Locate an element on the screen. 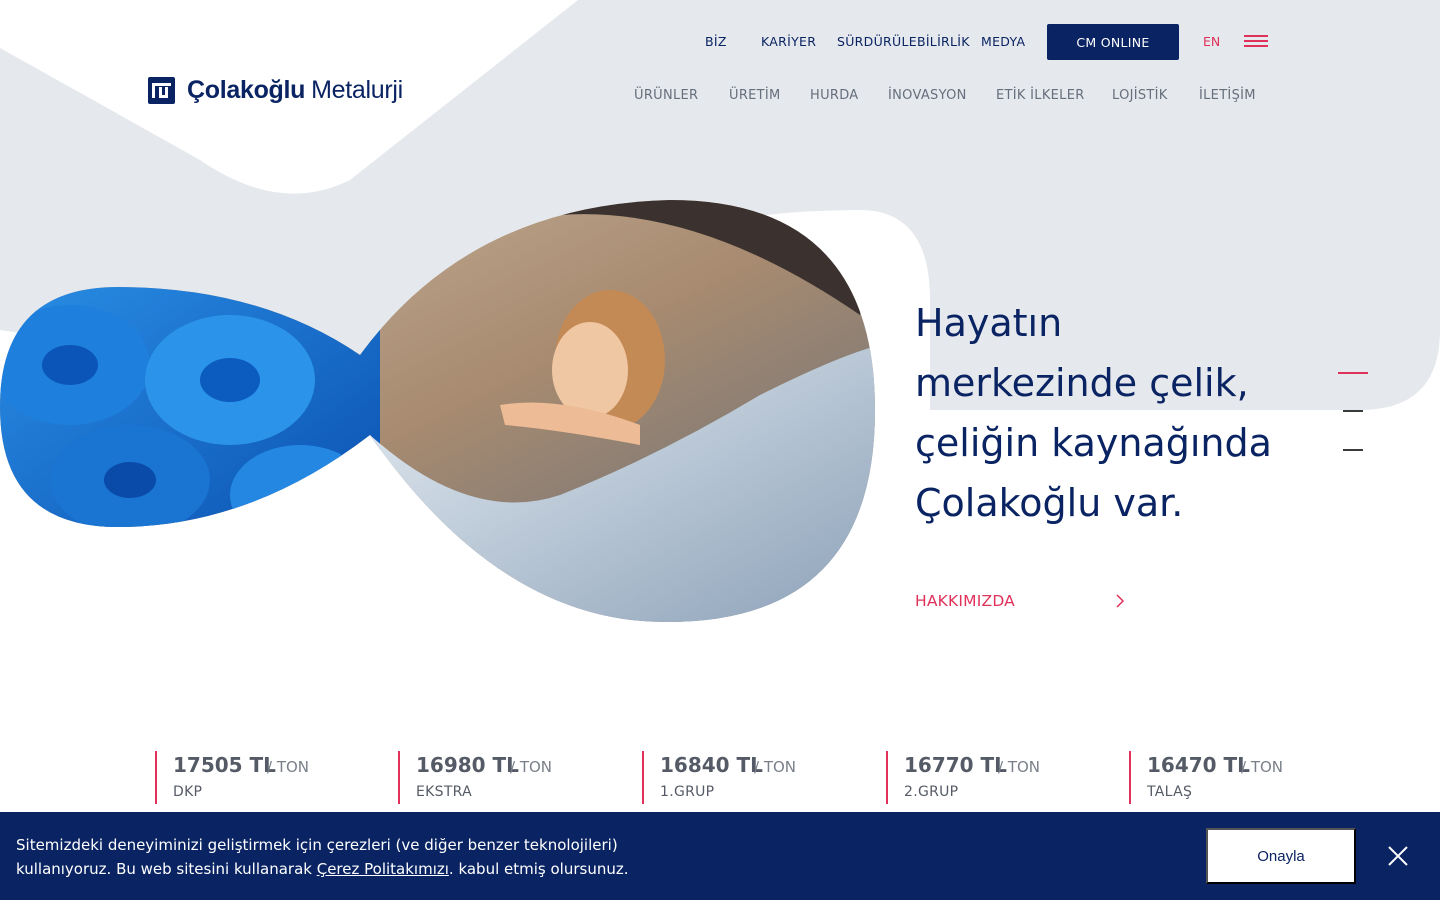  nav-uretim: ÜRETİM is located at coordinates (755, 95).